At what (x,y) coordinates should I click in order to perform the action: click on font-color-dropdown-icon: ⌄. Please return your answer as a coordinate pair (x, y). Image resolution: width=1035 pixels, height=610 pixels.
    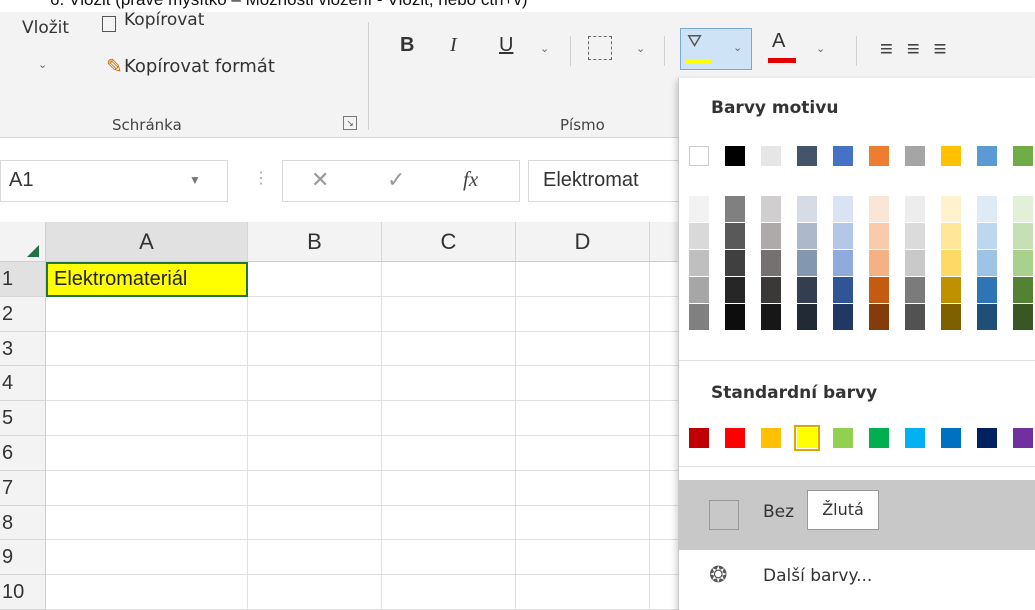
    Looking at the image, I should click on (820, 48).